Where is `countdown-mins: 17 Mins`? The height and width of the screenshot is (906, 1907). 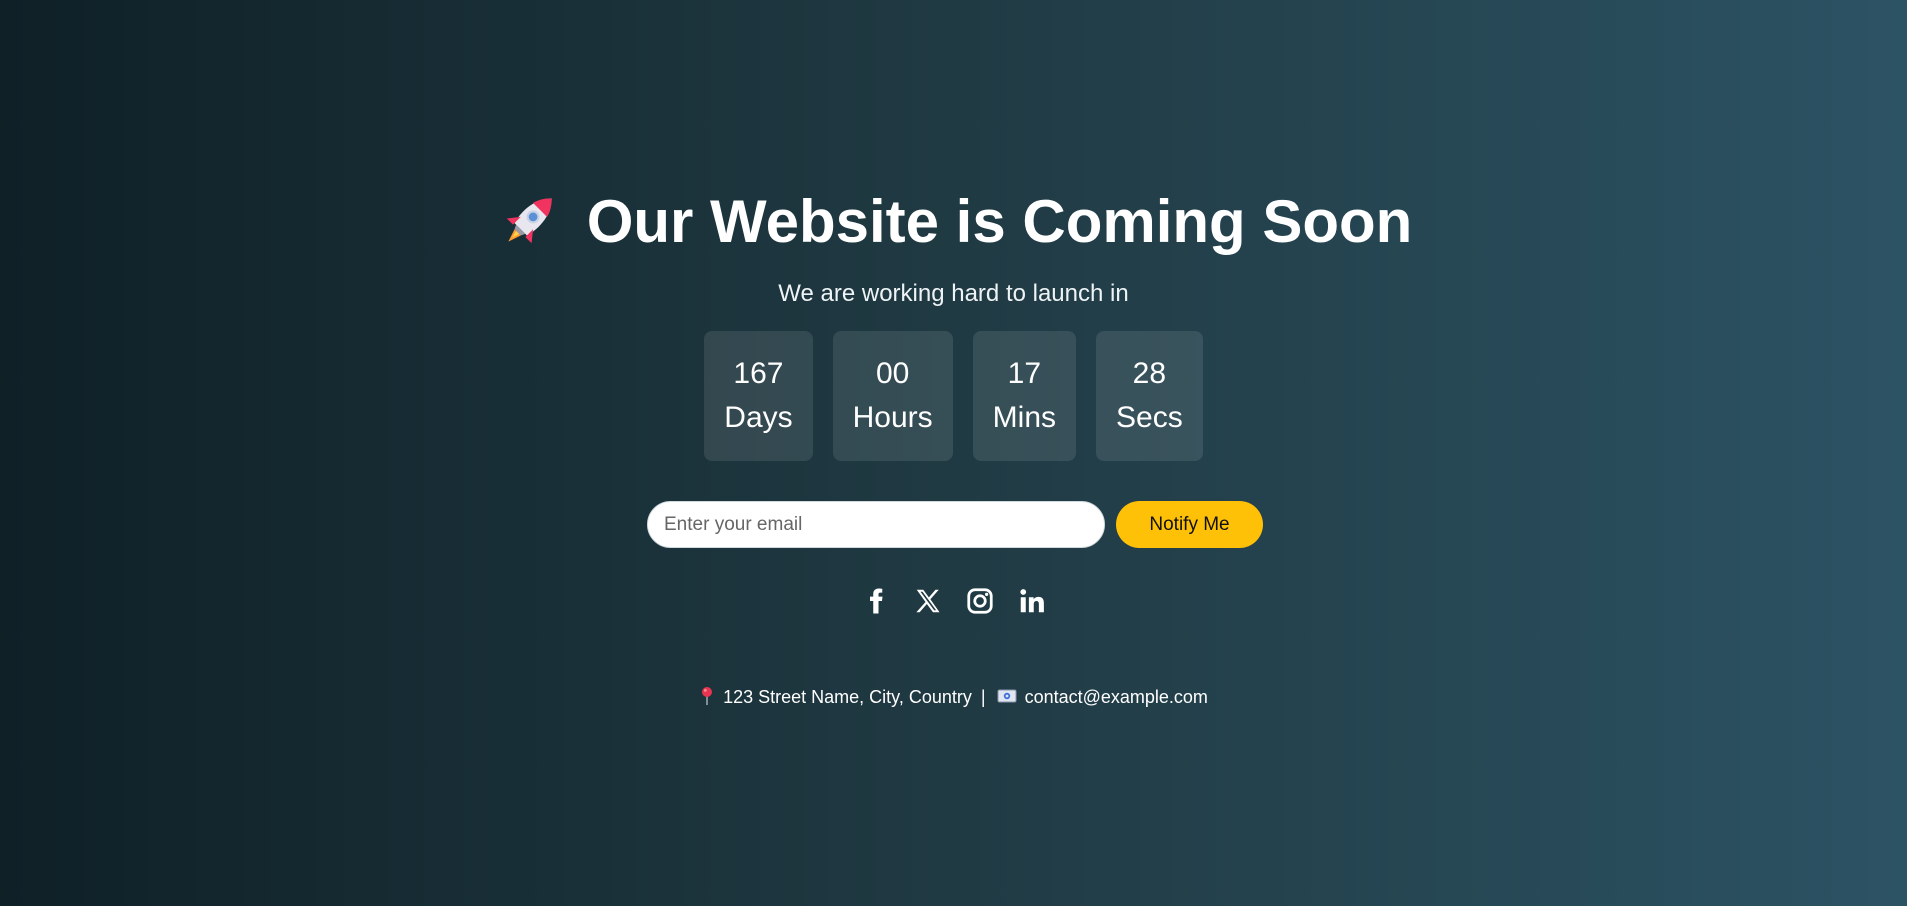
countdown-mins: 17 Mins is located at coordinates (1024, 396).